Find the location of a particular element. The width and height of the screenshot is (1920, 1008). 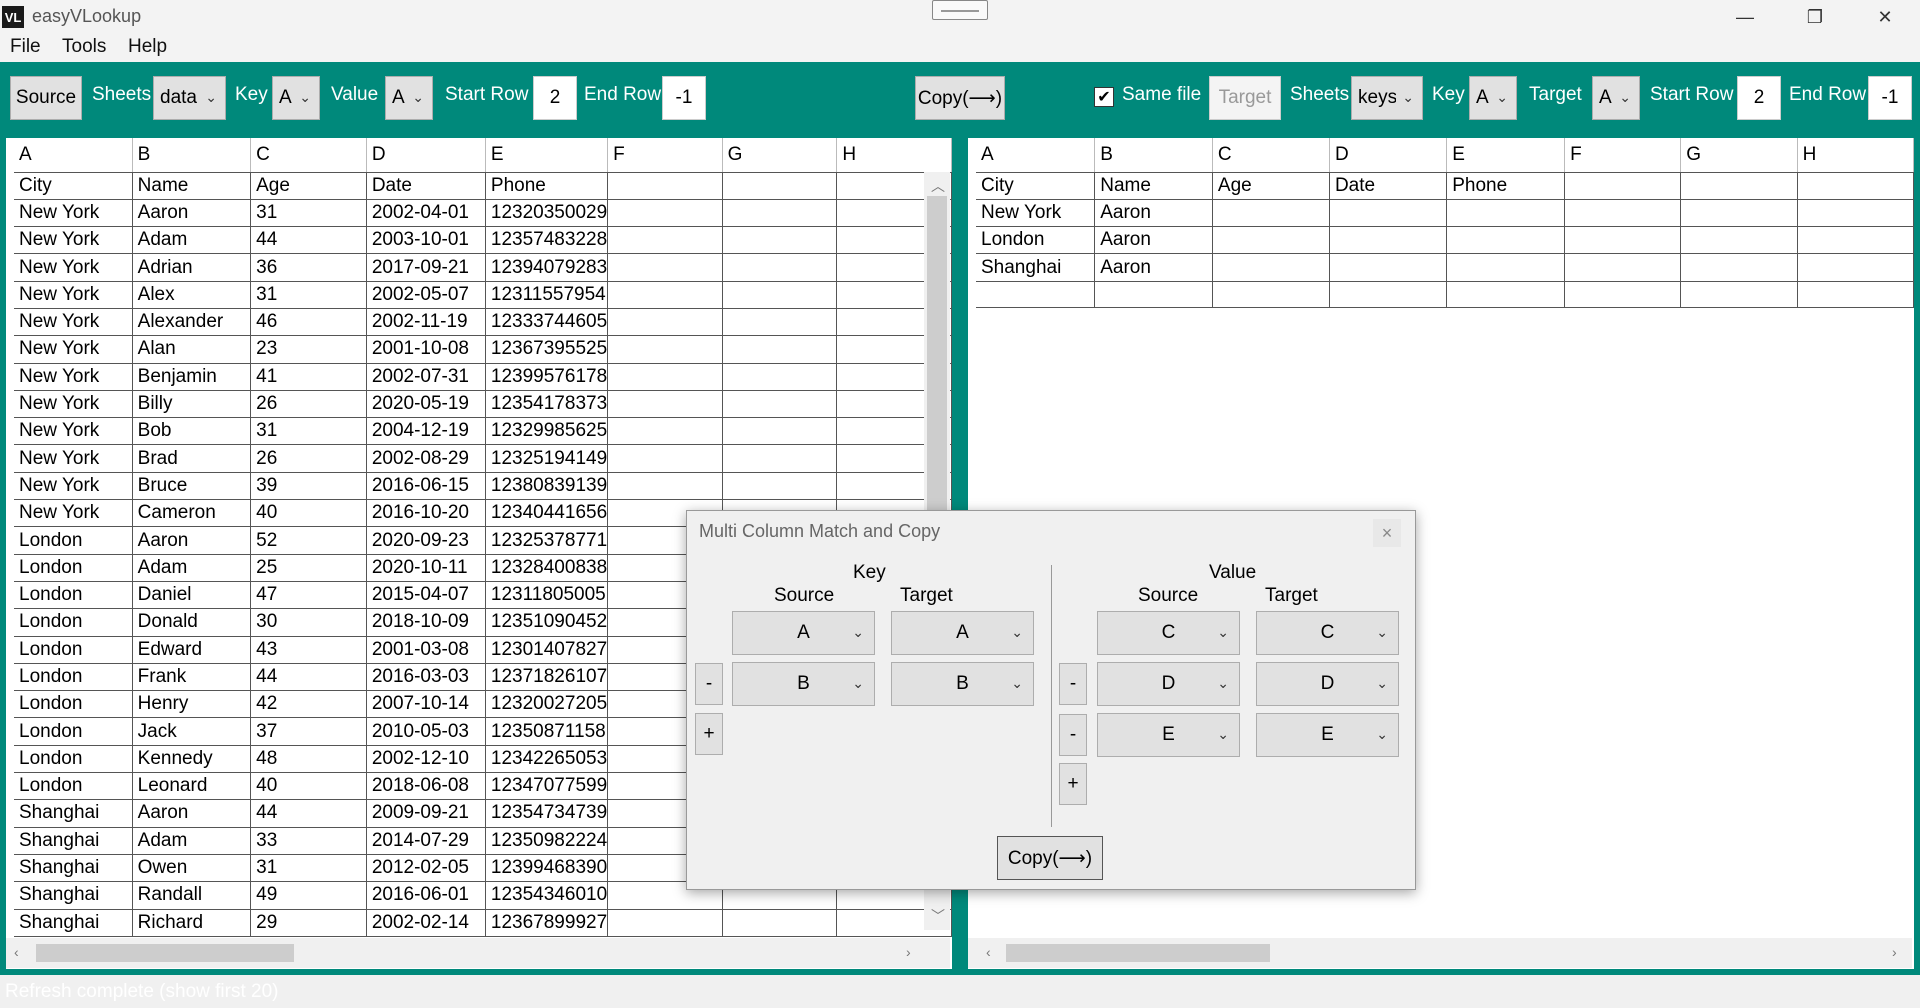

source-cell: 12325378771 is located at coordinates (547, 540).